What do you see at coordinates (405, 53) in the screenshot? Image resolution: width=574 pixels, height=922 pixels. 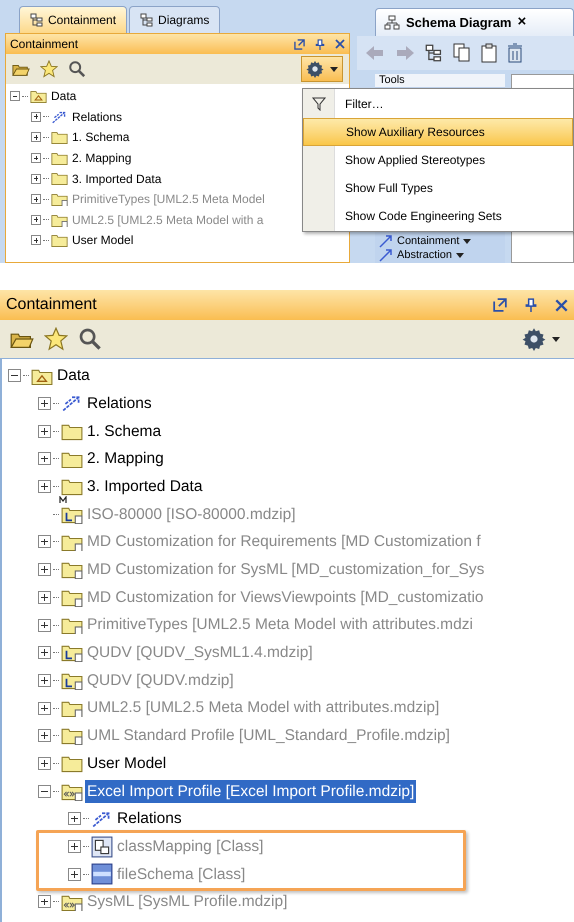 I see `forward-arrow-icon` at bounding box center [405, 53].